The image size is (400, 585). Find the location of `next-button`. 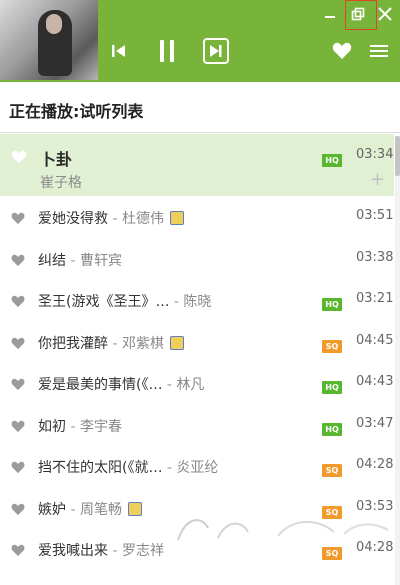

next-button is located at coordinates (216, 51).